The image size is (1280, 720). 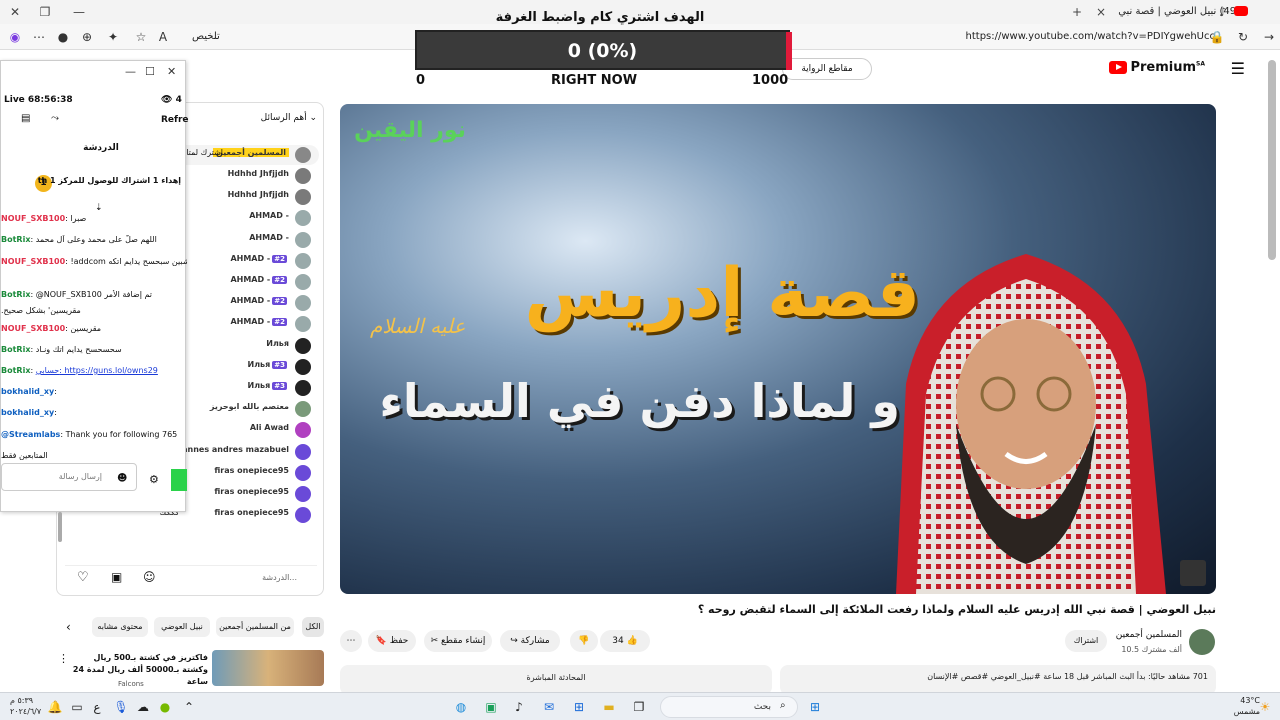 What do you see at coordinates (584, 641) in the screenshot?
I see `dislike-button: 👎` at bounding box center [584, 641].